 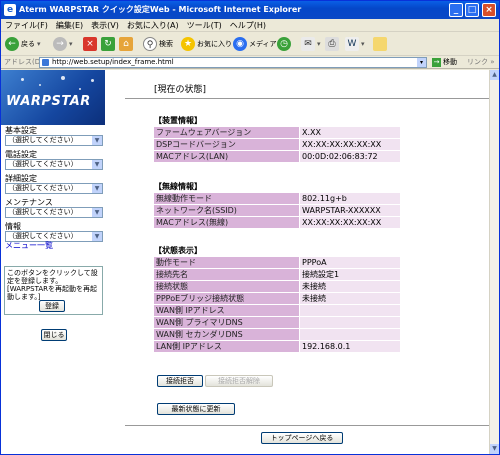 What do you see at coordinates (150, 44) in the screenshot?
I see `search-icon: ⚲` at bounding box center [150, 44].